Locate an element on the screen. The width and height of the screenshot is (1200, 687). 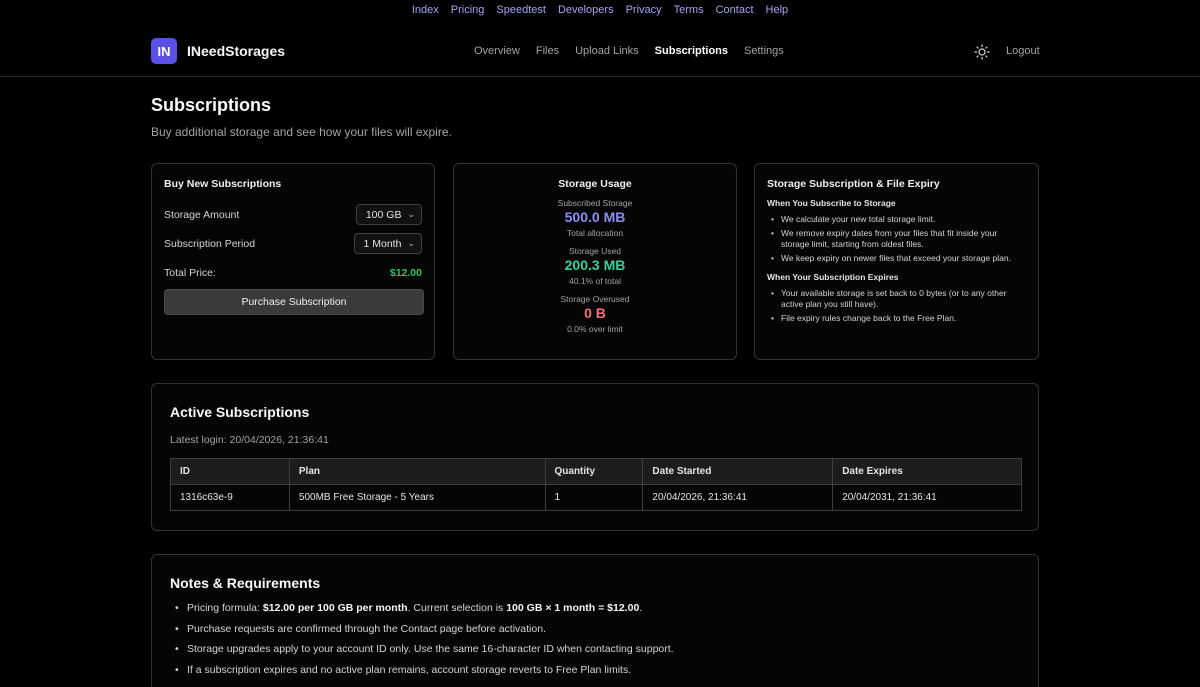
subscription-period-value: 1 Month is located at coordinates (382, 243).